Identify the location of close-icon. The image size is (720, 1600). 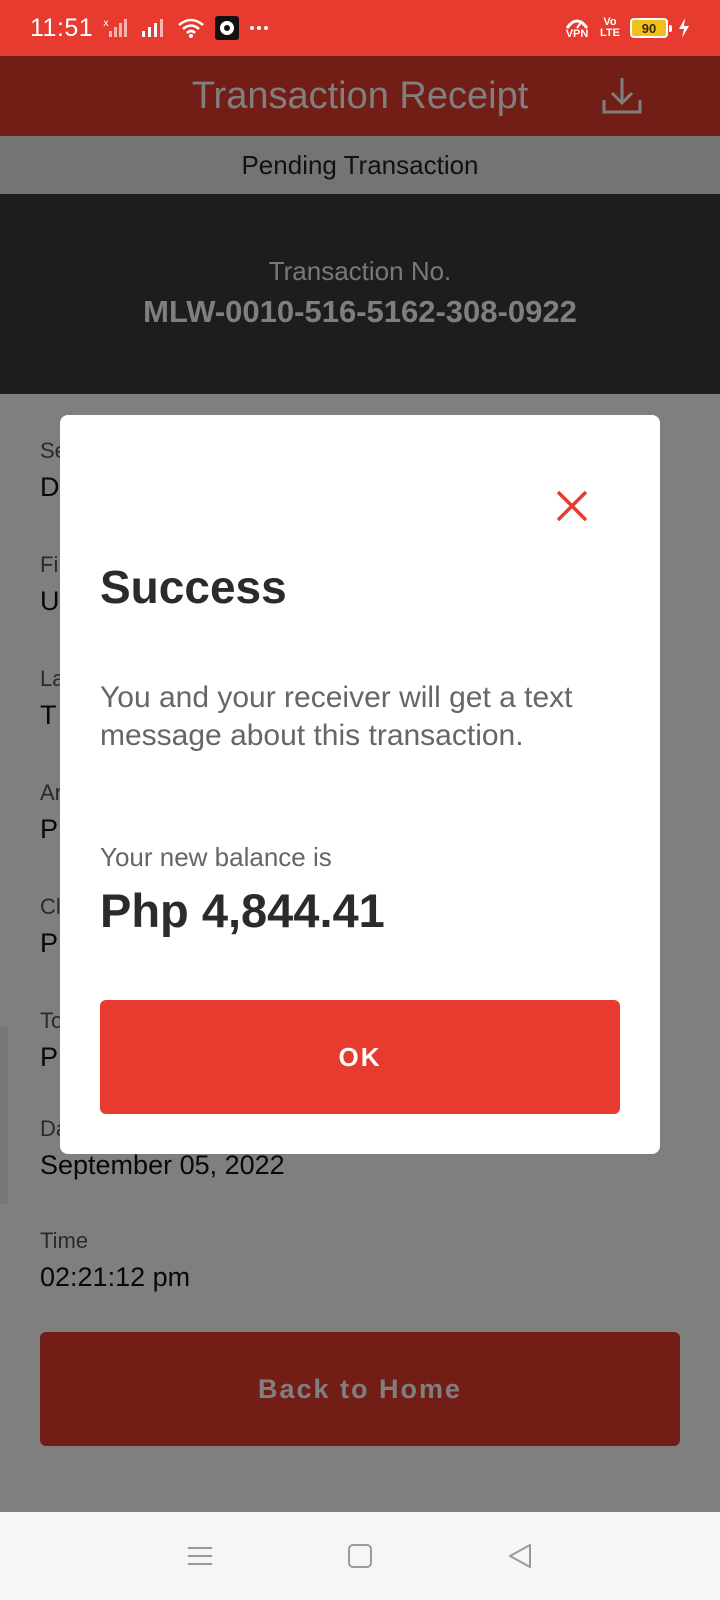
(572, 506).